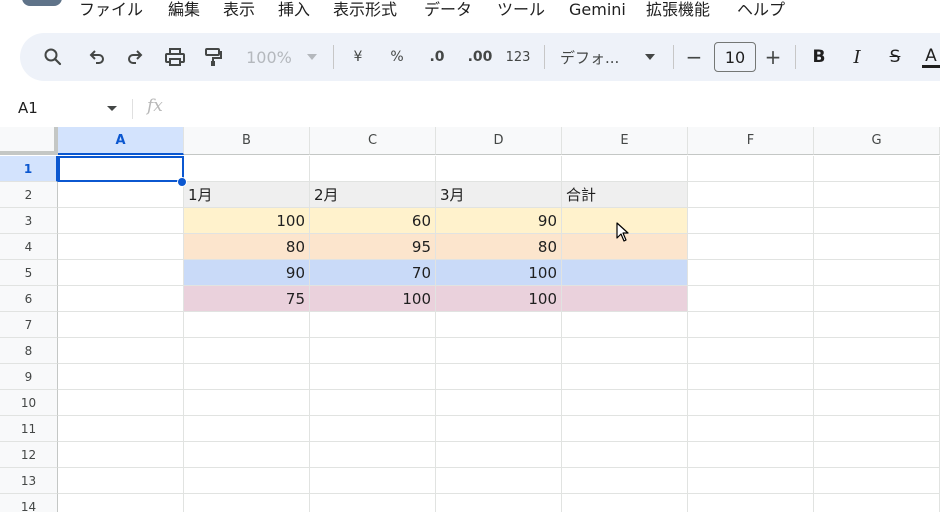  Describe the element at coordinates (499, 377) in the screenshot. I see `cell-d9` at that location.